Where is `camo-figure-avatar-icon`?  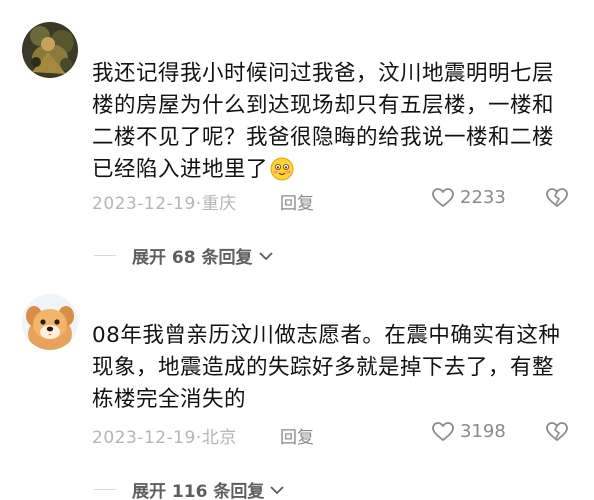
camo-figure-avatar-icon is located at coordinates (50, 50).